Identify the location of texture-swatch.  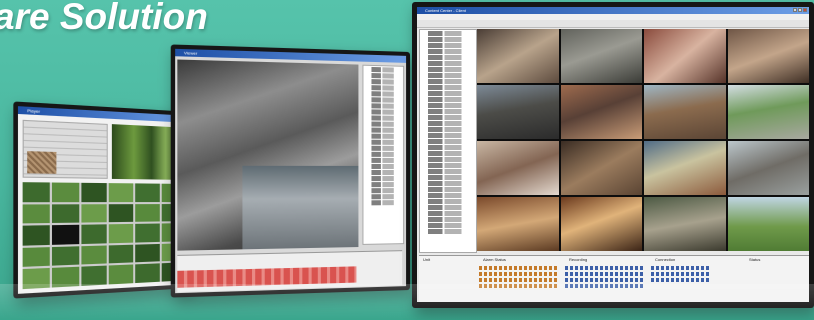
(42, 162).